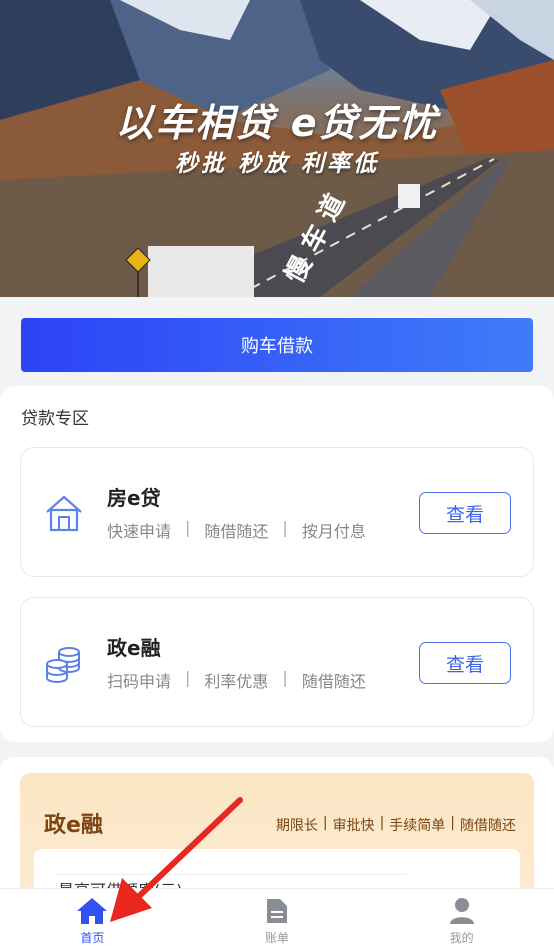 The height and width of the screenshot is (949, 554). Describe the element at coordinates (73, 825) in the screenshot. I see `promo-title: 政e融` at that location.